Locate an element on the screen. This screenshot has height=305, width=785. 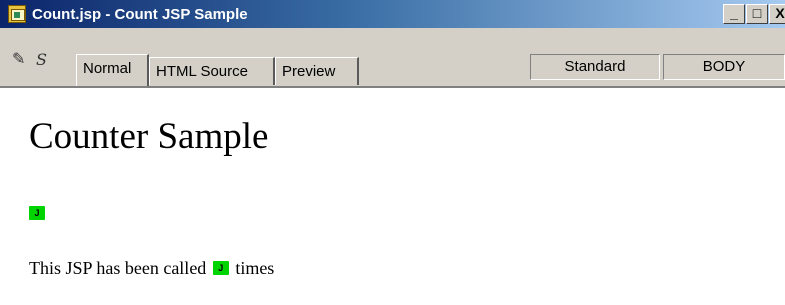
jsp-code-marker-icon: J is located at coordinates (37, 213).